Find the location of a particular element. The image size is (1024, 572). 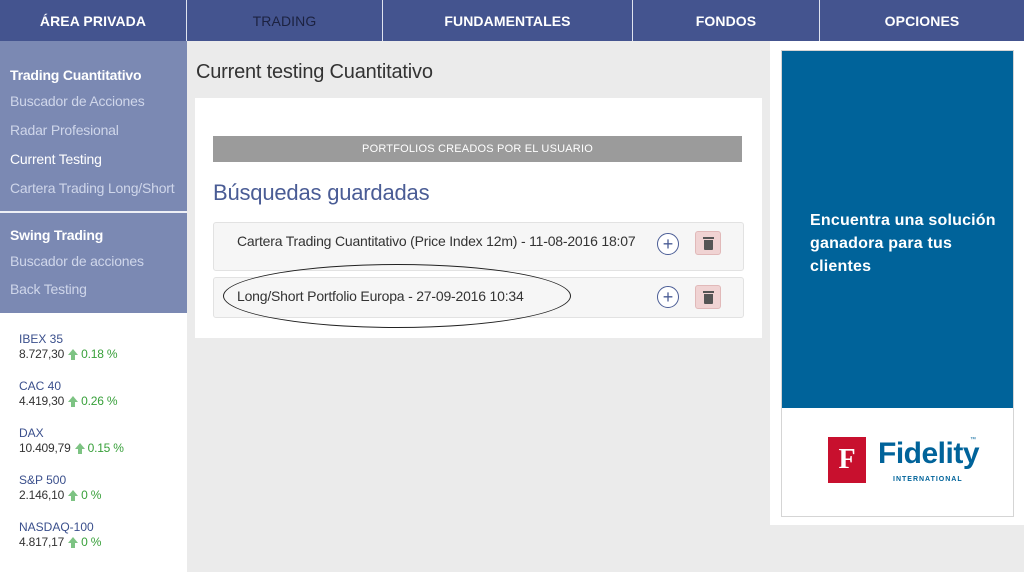

ticker-change: 0.15 % is located at coordinates (105, 448).